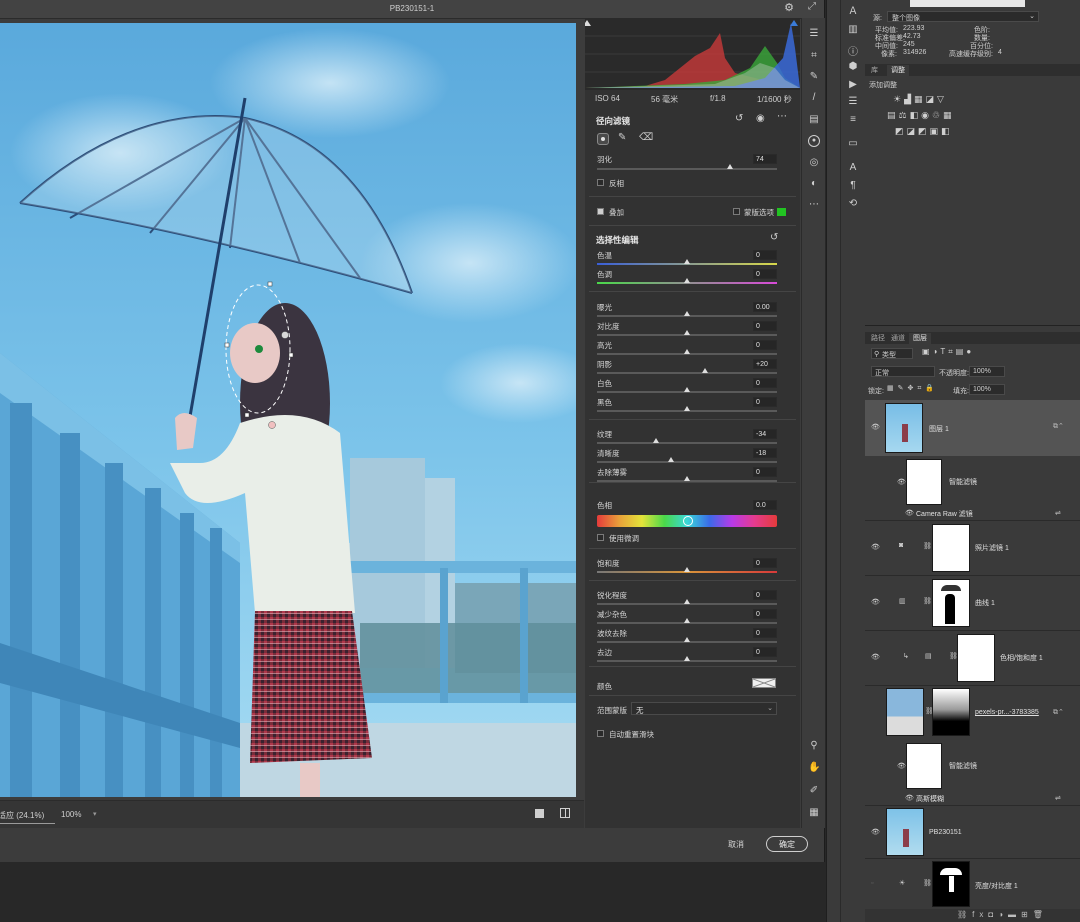 The image size is (1080, 922). I want to click on layers-footer-icons: ⛓fx◘◑▬⊞🗑, so click(1002, 914).